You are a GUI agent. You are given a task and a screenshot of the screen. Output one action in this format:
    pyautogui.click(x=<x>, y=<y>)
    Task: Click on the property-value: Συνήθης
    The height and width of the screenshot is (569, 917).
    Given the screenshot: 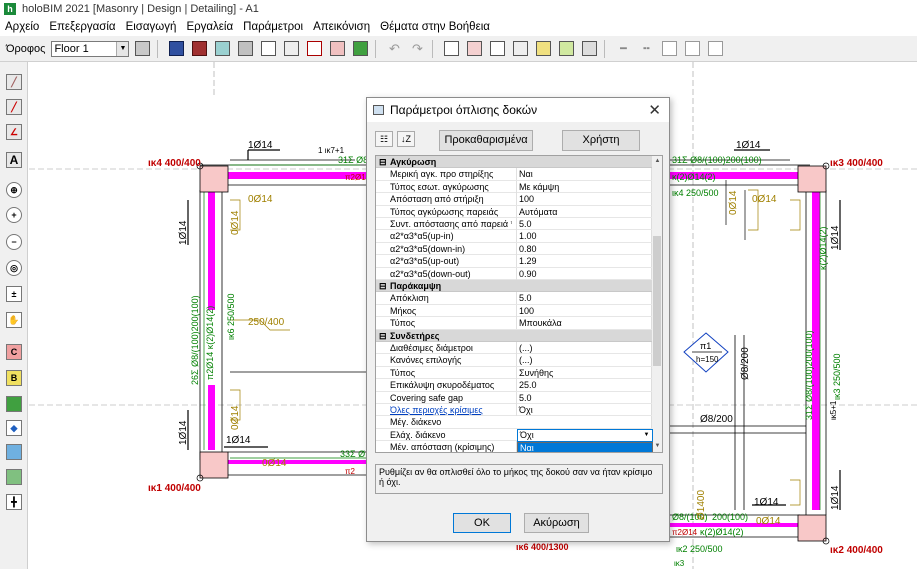 What is the action you would take?
    pyautogui.click(x=584, y=372)
    